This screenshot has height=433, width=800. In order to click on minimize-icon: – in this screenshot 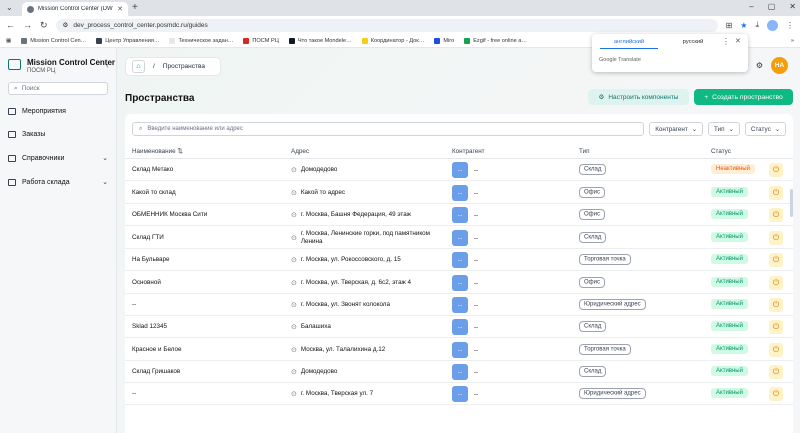, I will do `click(751, 6)`.